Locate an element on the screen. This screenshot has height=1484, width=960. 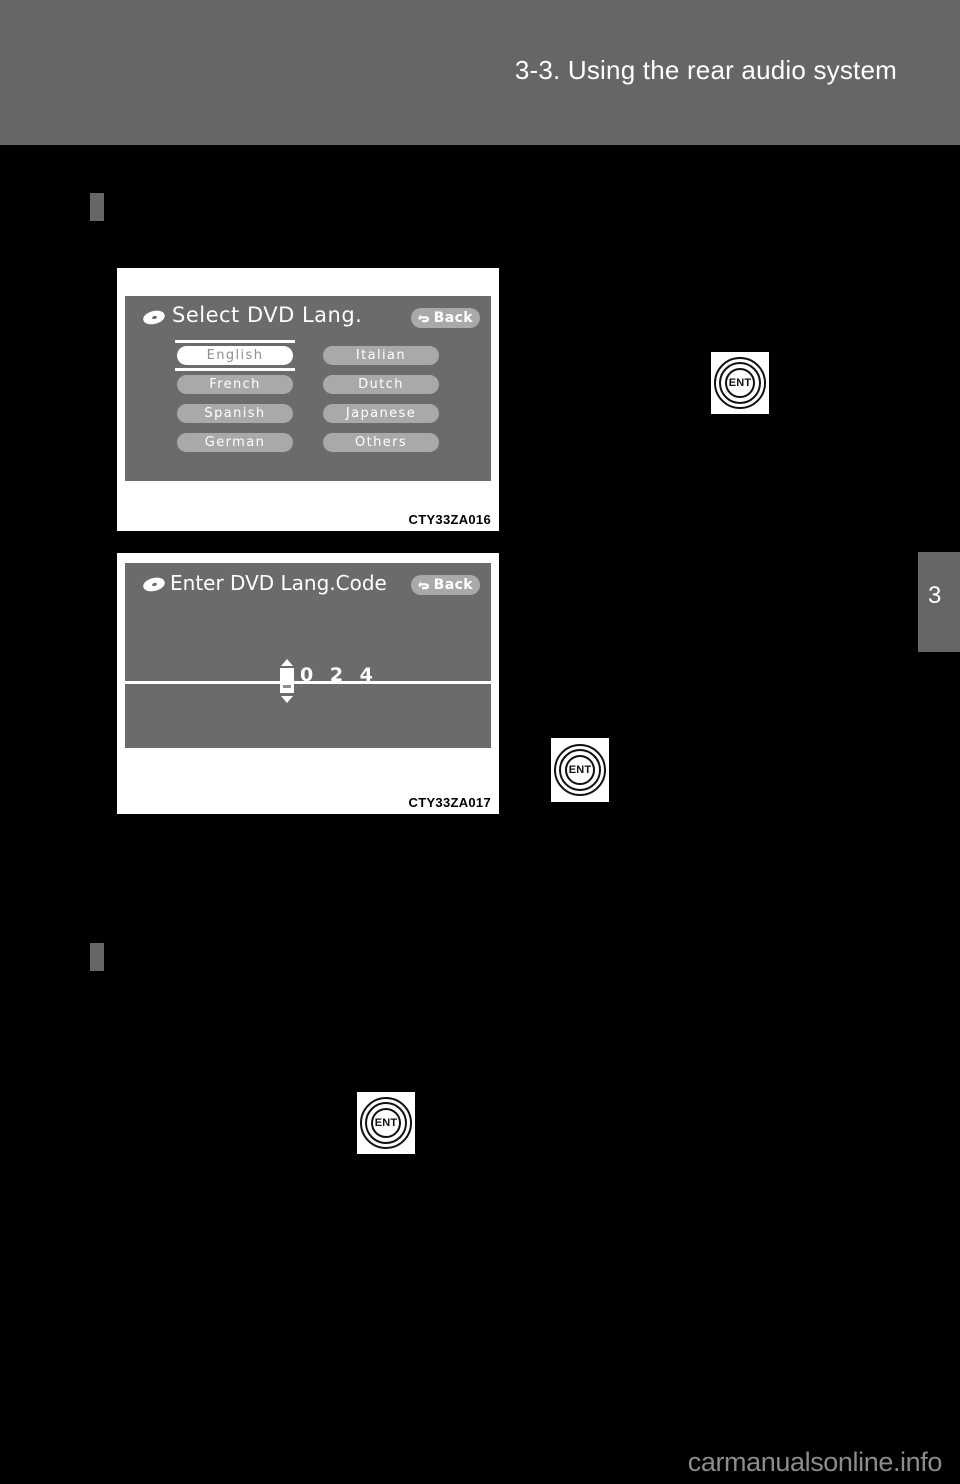
chapter-tab: 3 is located at coordinates (939, 602).